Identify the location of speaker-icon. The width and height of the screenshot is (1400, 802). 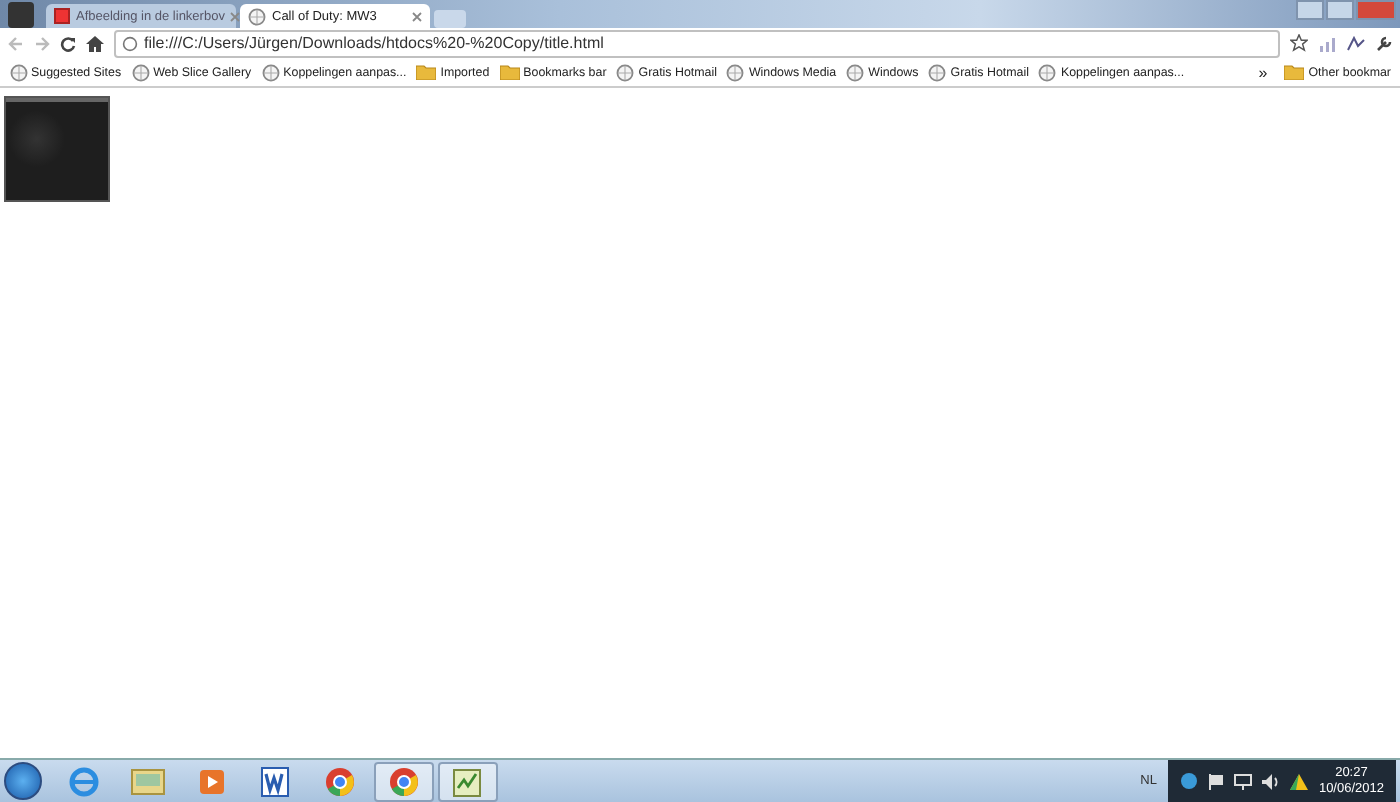
(1271, 781).